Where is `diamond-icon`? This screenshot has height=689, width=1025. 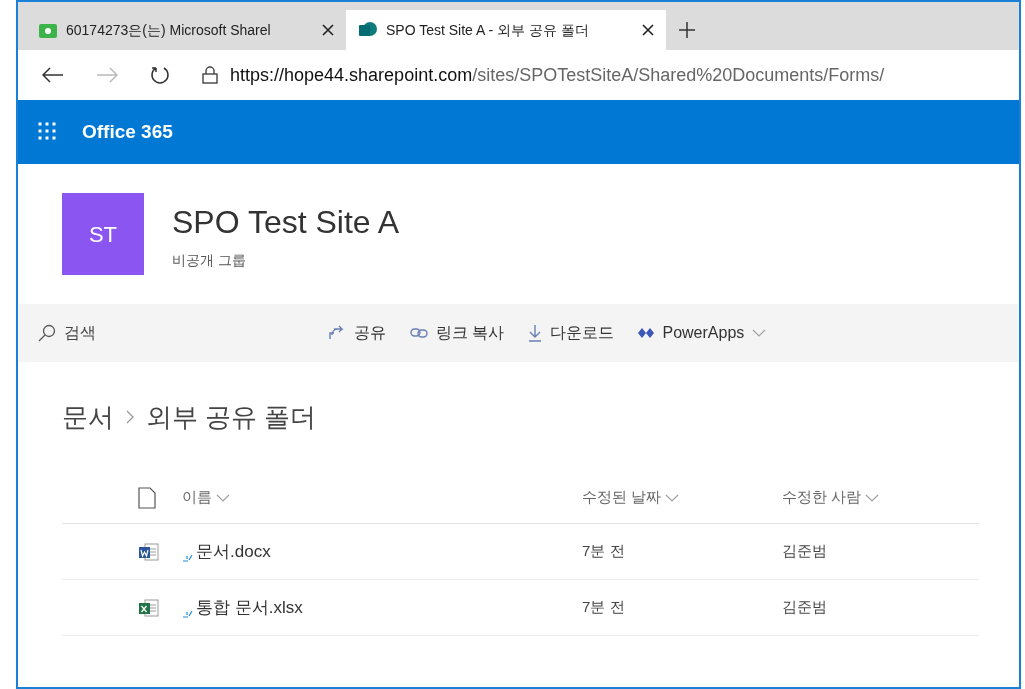
diamond-icon is located at coordinates (646, 333).